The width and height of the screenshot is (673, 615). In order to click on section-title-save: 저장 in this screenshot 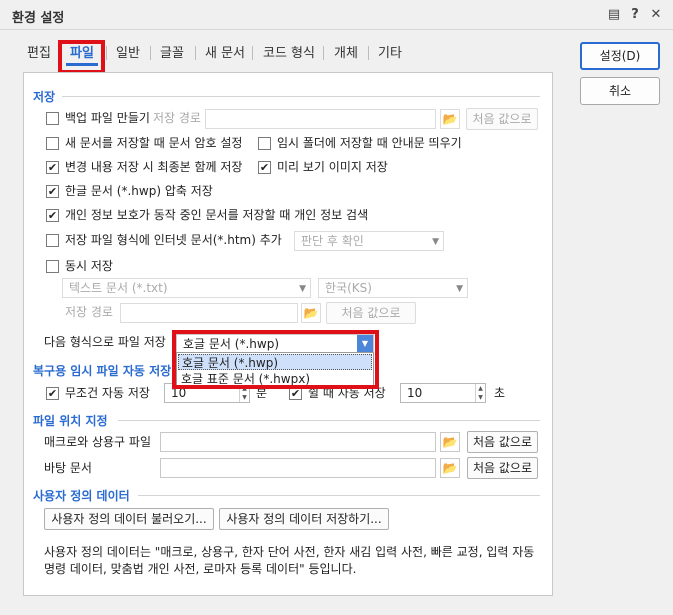, I will do `click(44, 97)`.